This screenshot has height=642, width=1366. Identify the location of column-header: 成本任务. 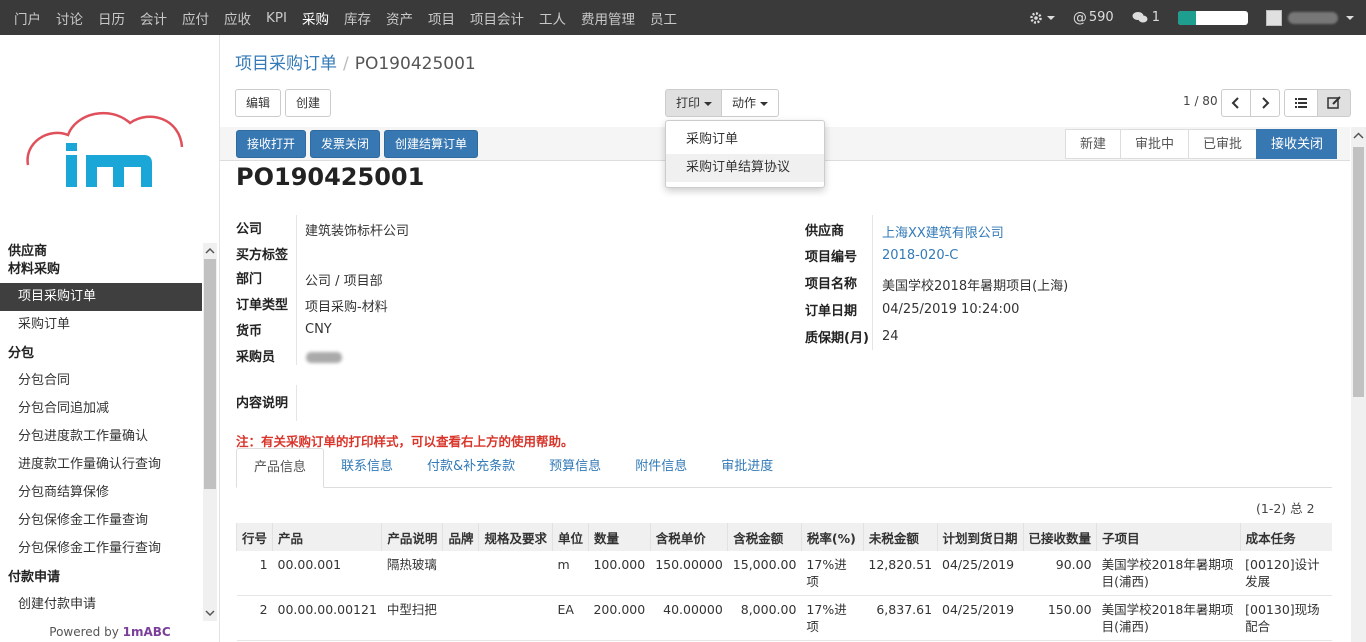
(1285, 537).